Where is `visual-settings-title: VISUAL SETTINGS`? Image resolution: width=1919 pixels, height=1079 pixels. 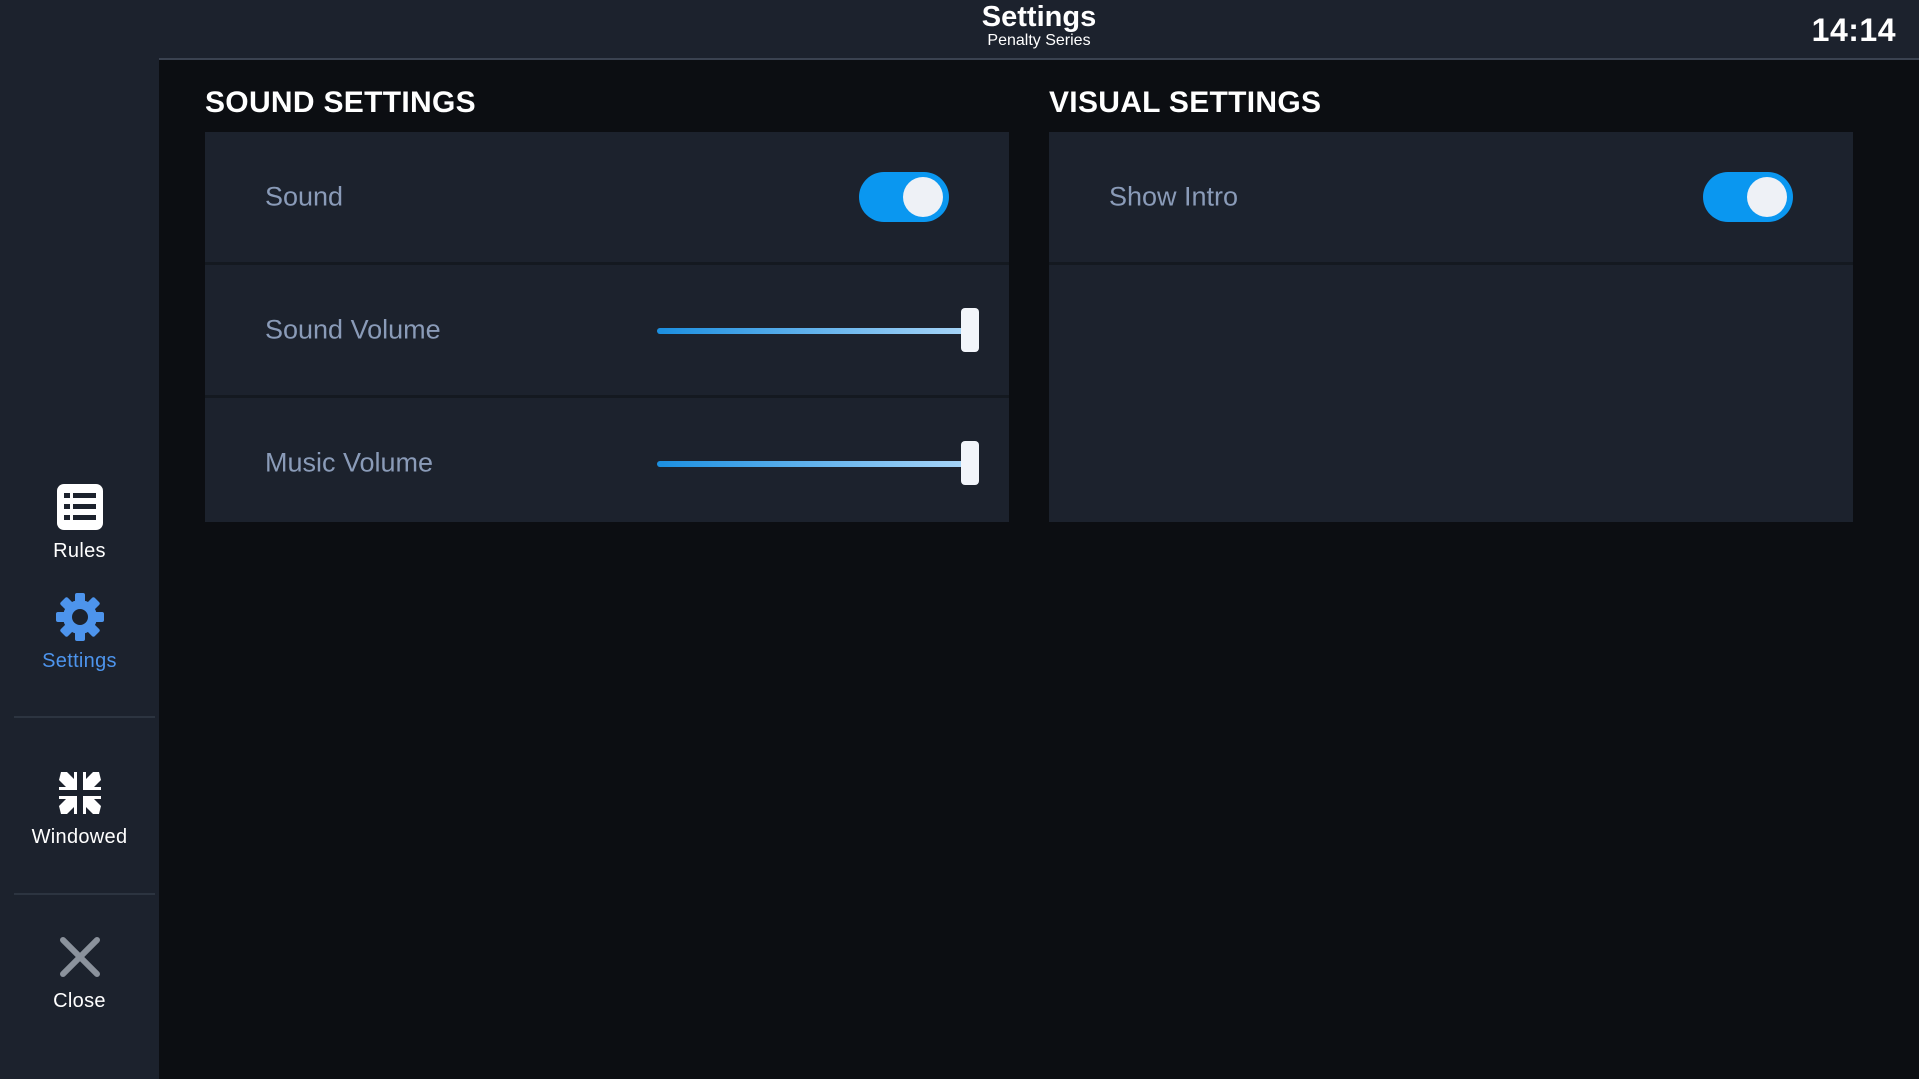
visual-settings-title: VISUAL SETTINGS is located at coordinates (1185, 102).